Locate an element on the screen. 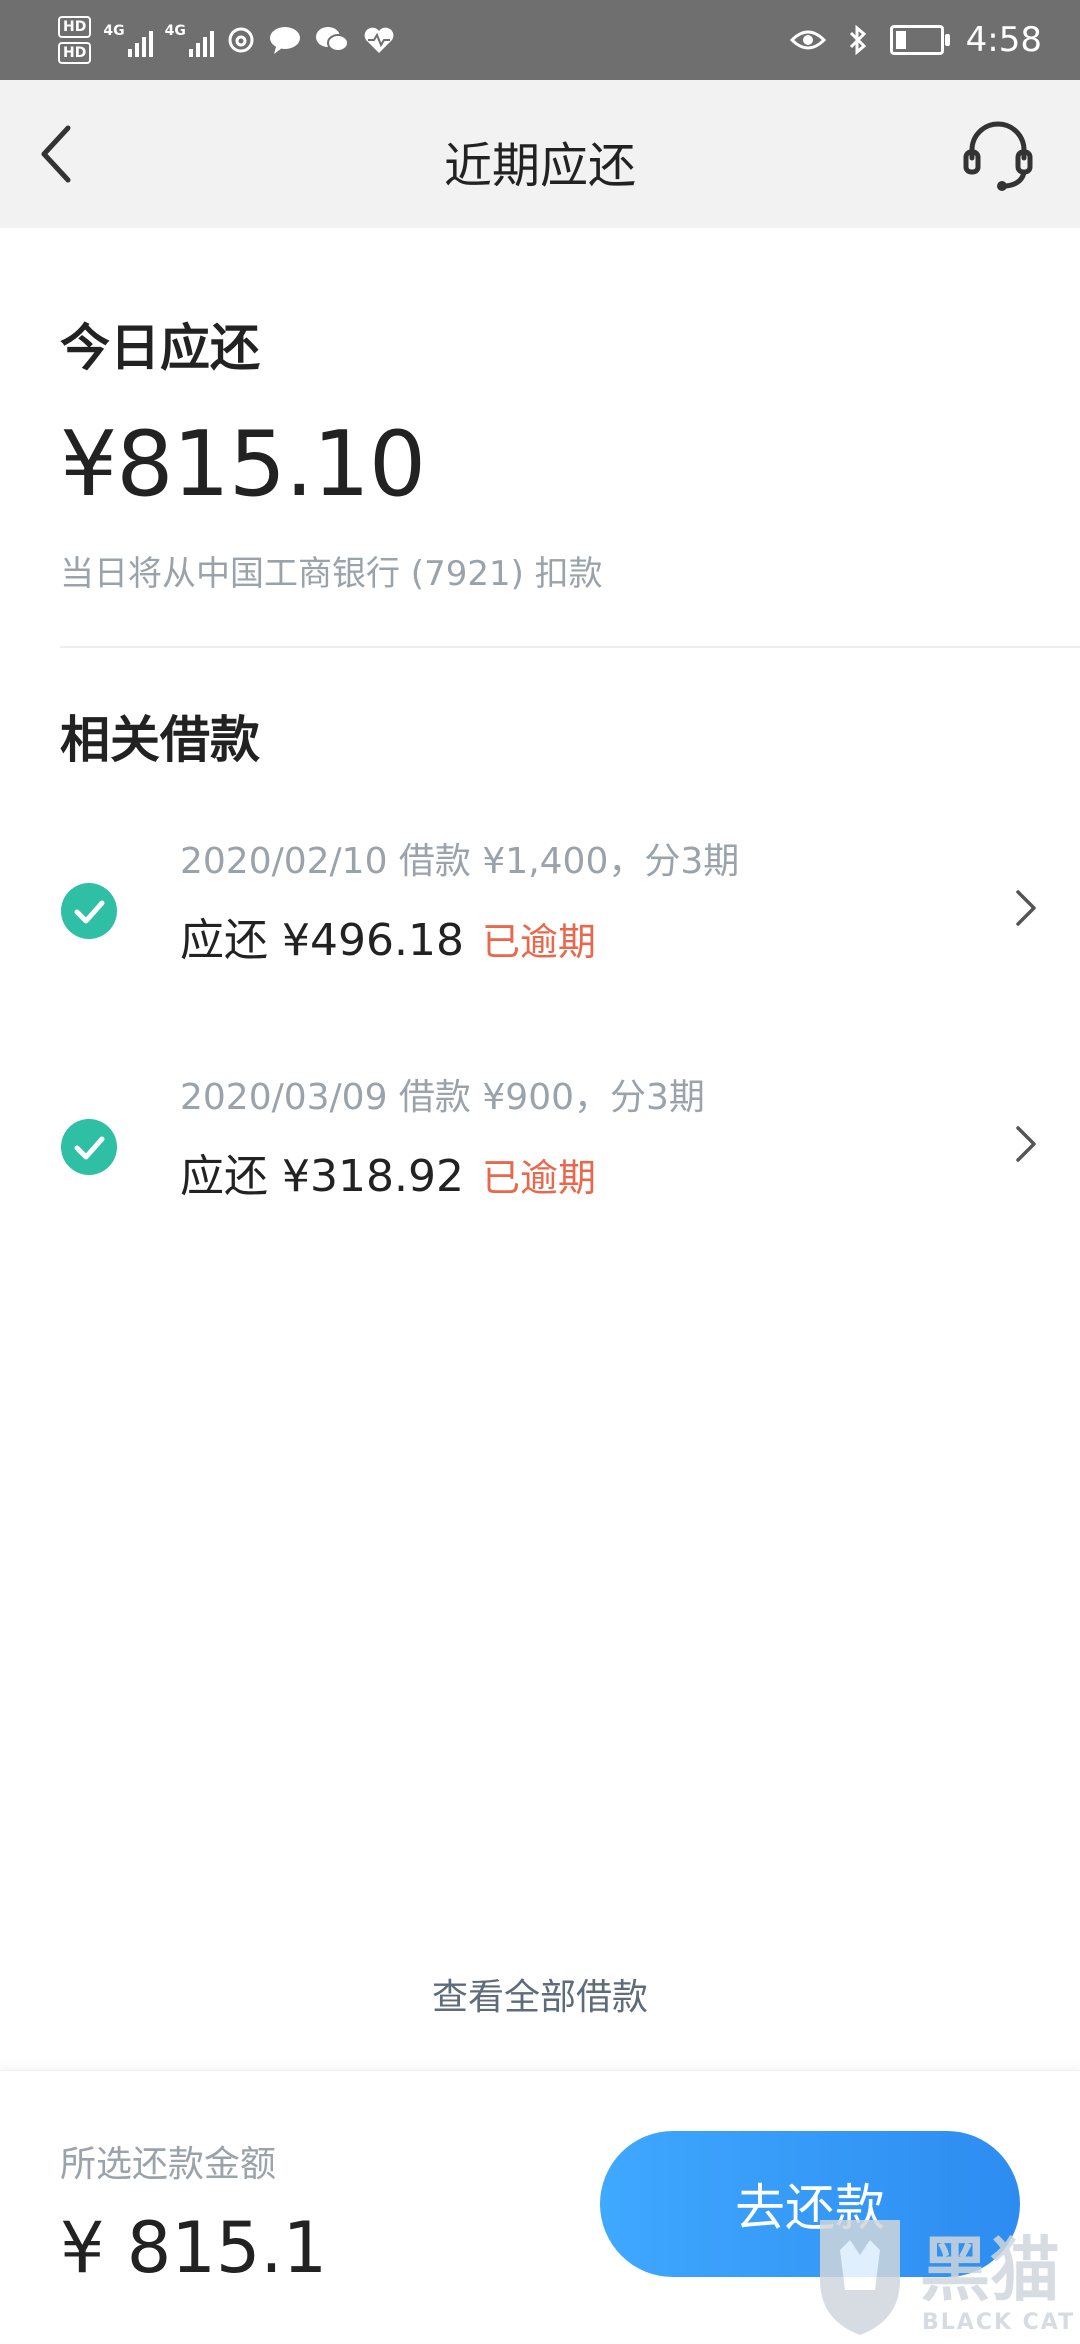  page-title: 近期应还 is located at coordinates (539, 166).